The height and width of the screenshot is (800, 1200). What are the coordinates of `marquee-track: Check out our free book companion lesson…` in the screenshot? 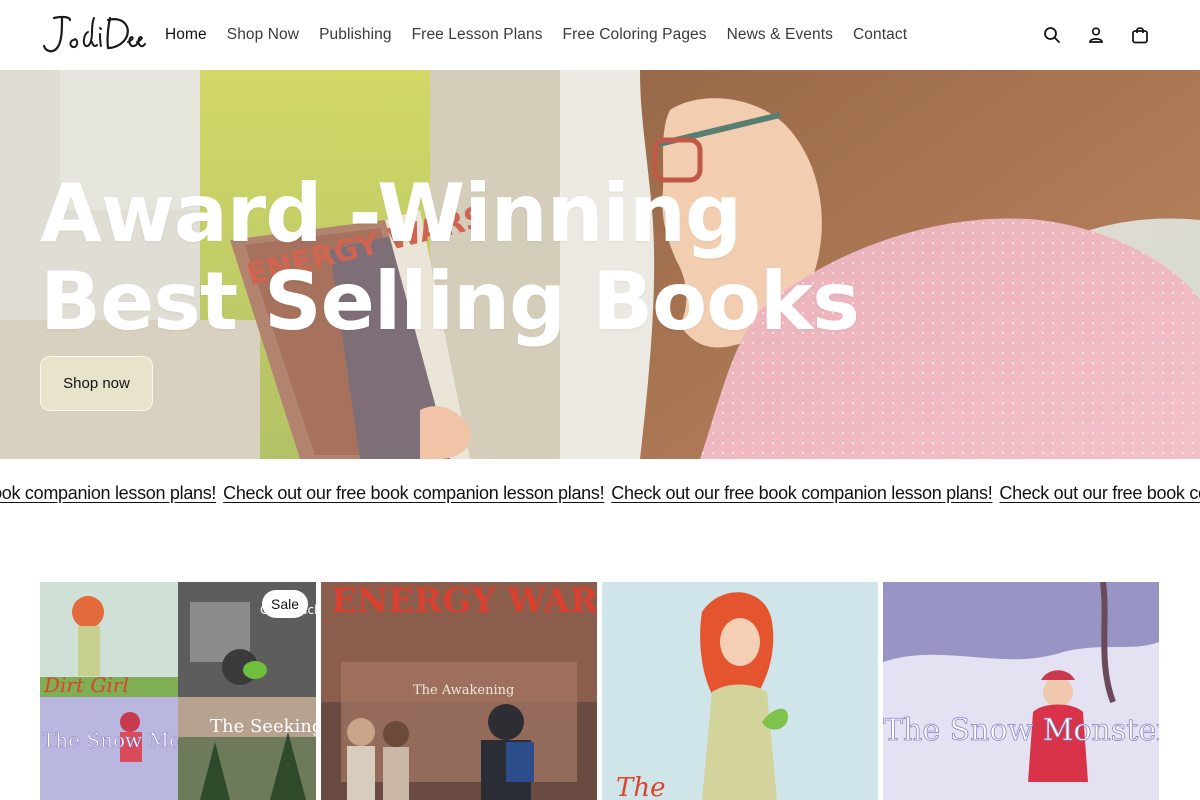 It's located at (600, 493).